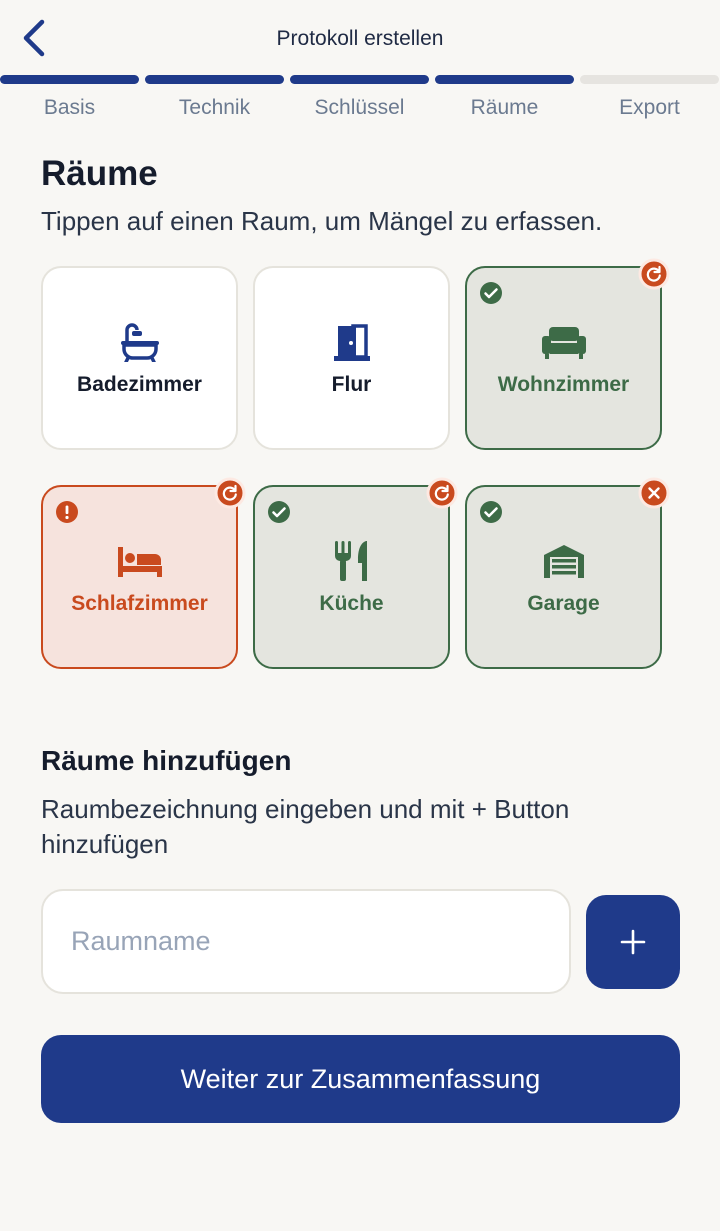 This screenshot has width=720, height=1231. What do you see at coordinates (214, 107) in the screenshot?
I see `step-label: Technik` at bounding box center [214, 107].